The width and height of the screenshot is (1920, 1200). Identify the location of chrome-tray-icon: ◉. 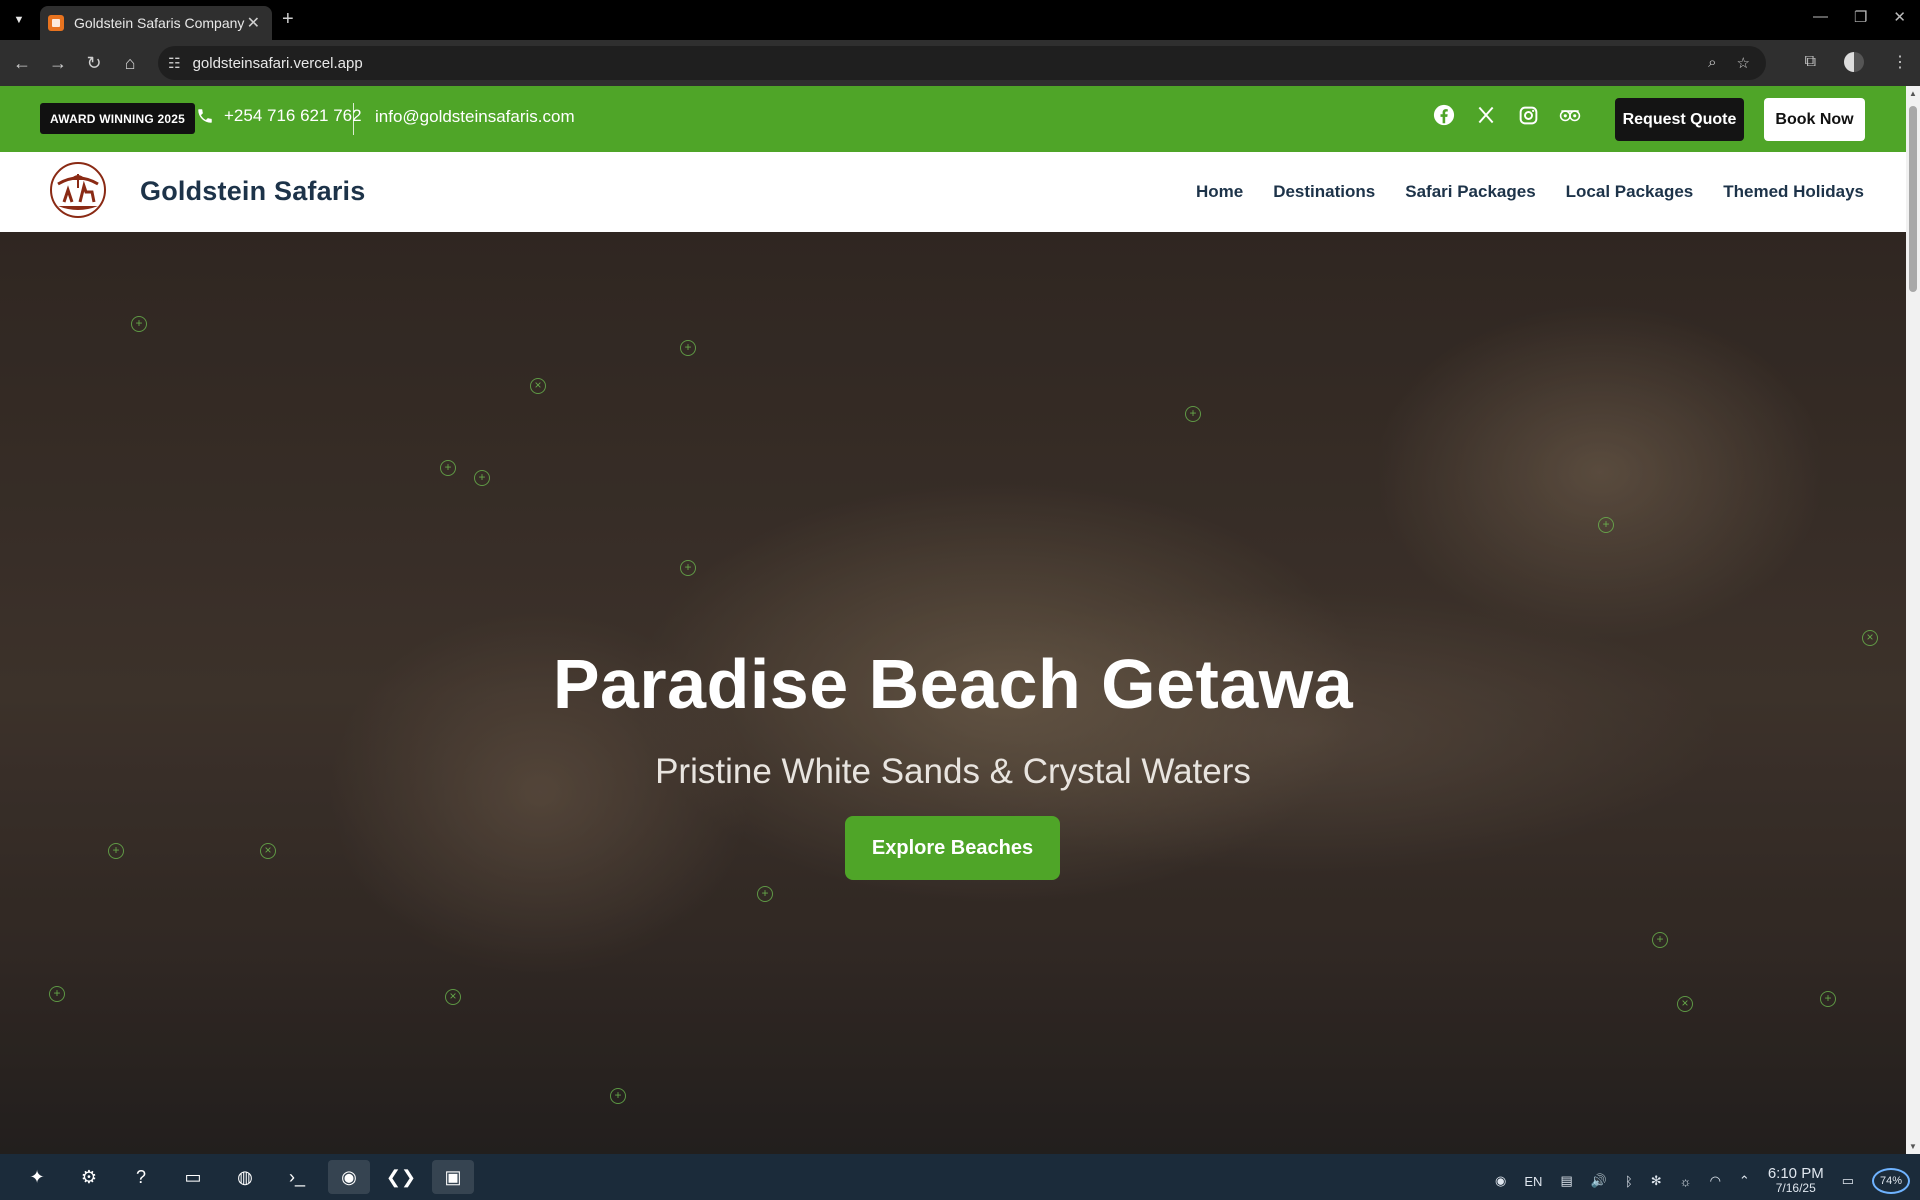
(1500, 1181).